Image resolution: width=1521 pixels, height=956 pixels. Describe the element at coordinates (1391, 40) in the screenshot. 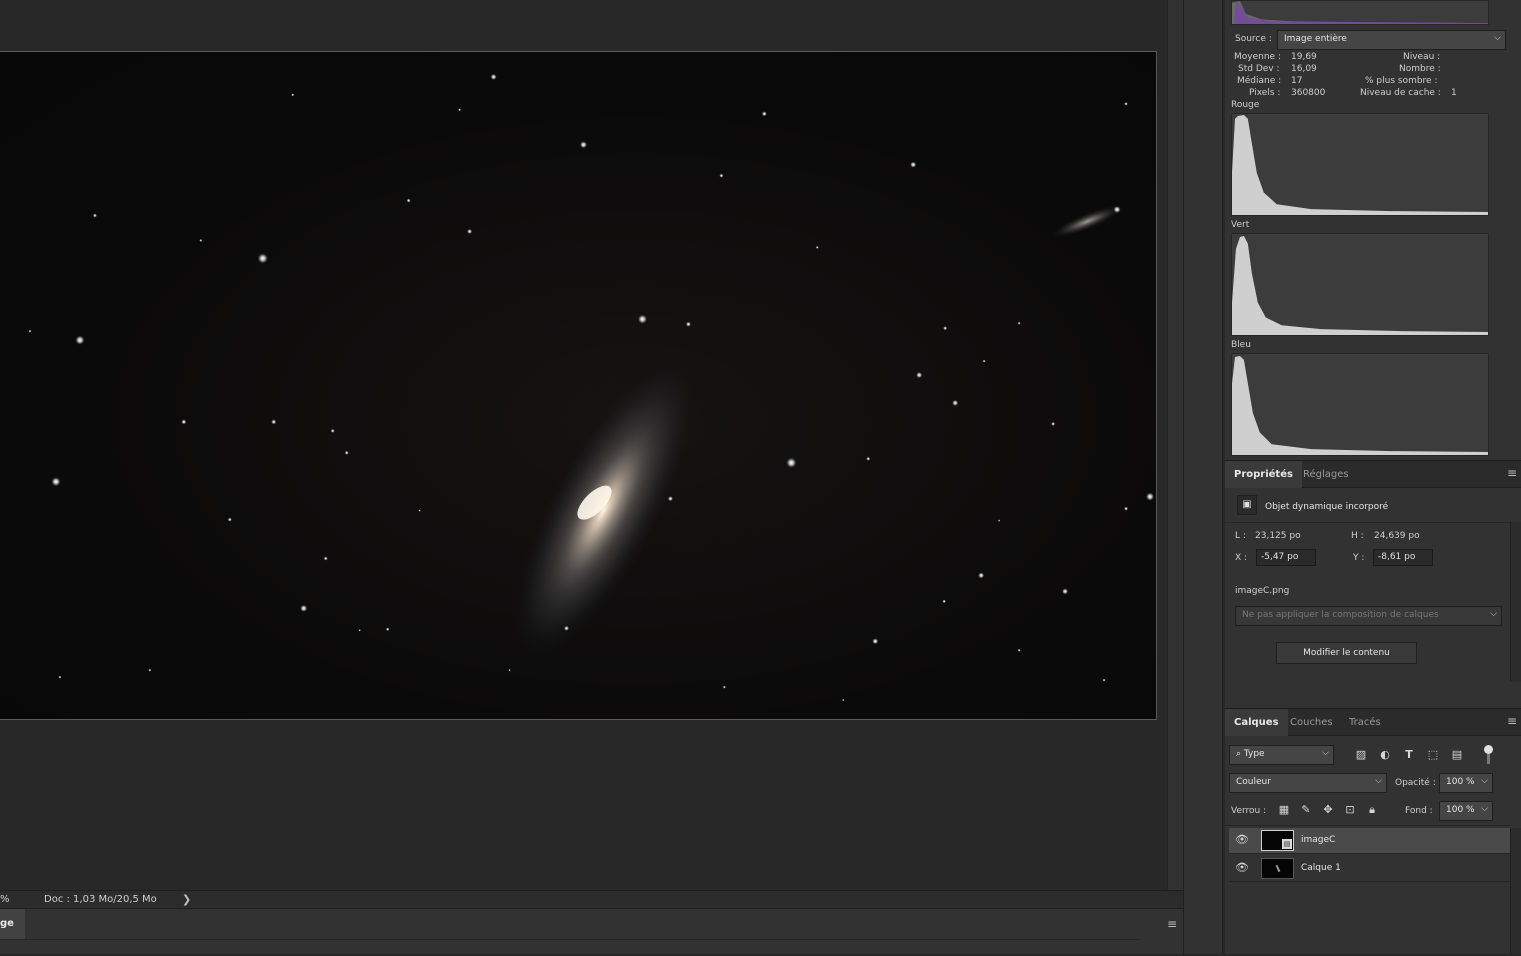

I see `source-select: Image entière ⌵` at that location.